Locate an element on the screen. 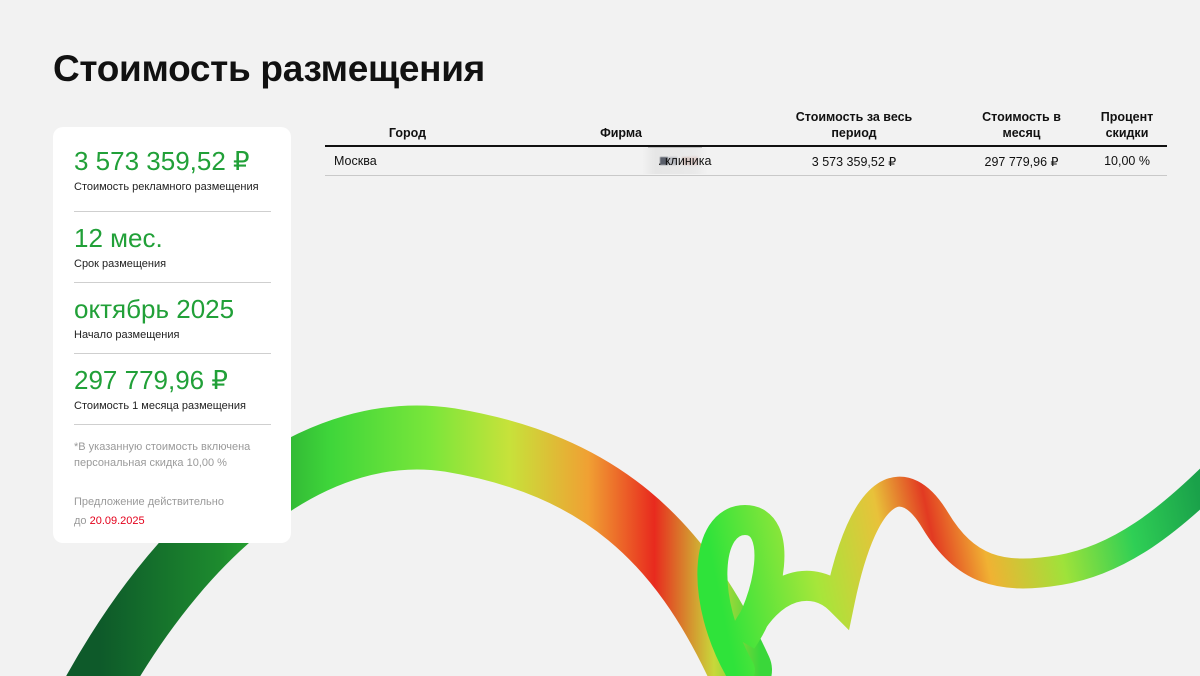 The width and height of the screenshot is (1200, 676). header-firm: Фирма is located at coordinates (621, 126).